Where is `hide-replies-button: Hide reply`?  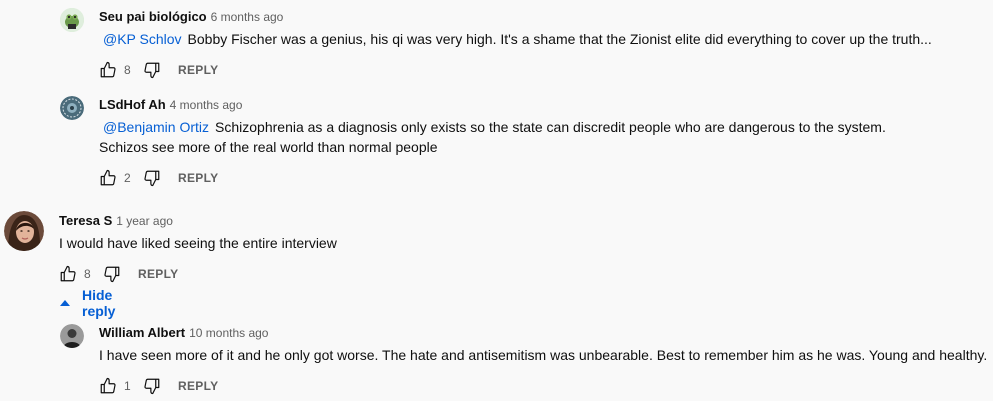
hide-replies-button: Hide reply is located at coordinates (86, 303).